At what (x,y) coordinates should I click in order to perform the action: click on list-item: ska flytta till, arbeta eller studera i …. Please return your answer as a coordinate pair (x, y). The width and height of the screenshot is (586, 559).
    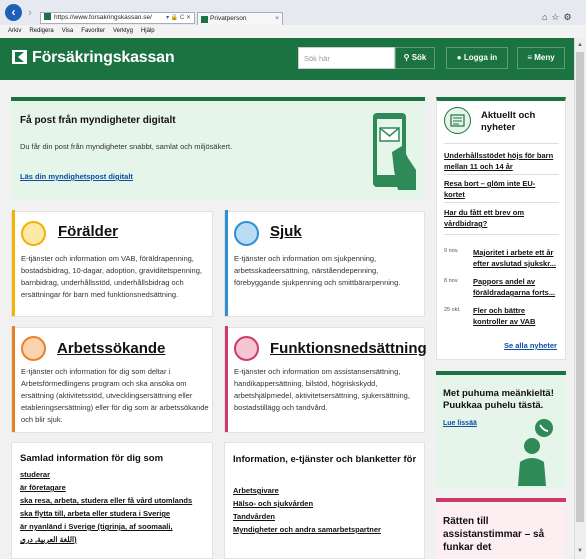
    Looking at the image, I should click on (106, 513).